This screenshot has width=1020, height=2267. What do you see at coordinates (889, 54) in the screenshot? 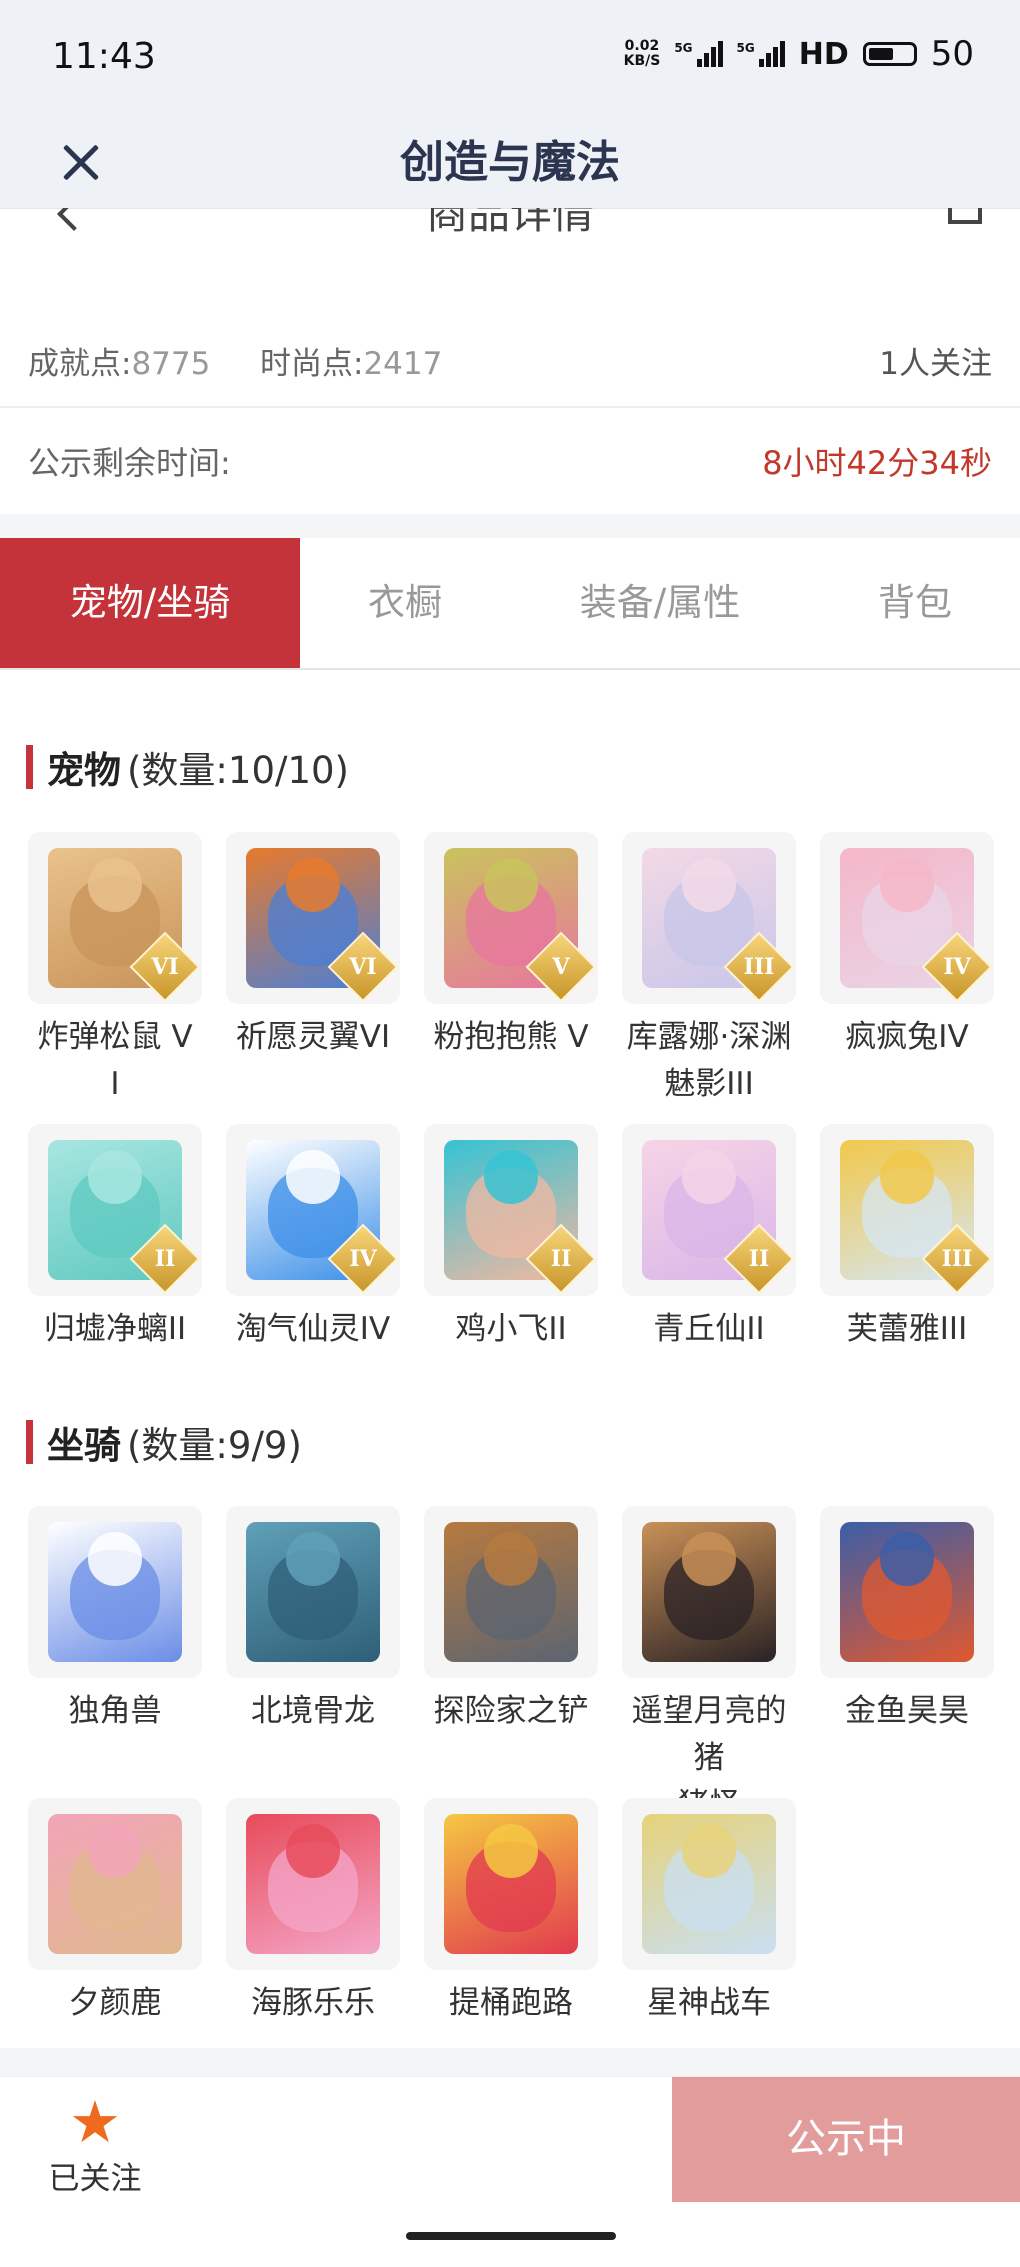
I see `battery-icon` at bounding box center [889, 54].